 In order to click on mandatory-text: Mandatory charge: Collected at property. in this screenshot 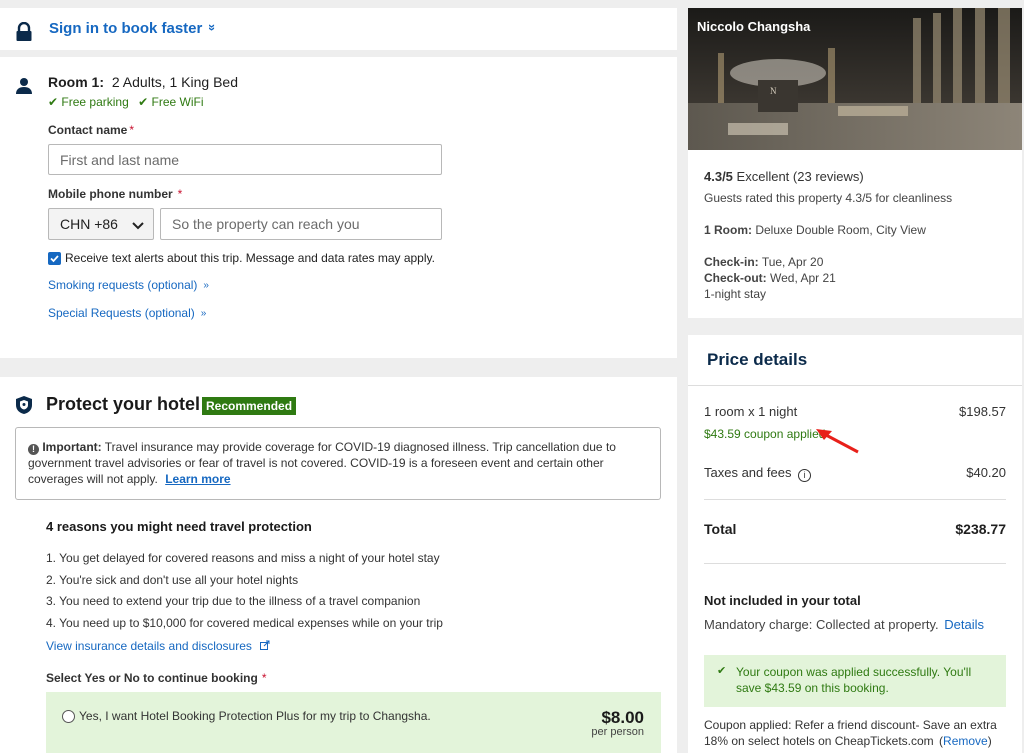, I will do `click(821, 624)`.